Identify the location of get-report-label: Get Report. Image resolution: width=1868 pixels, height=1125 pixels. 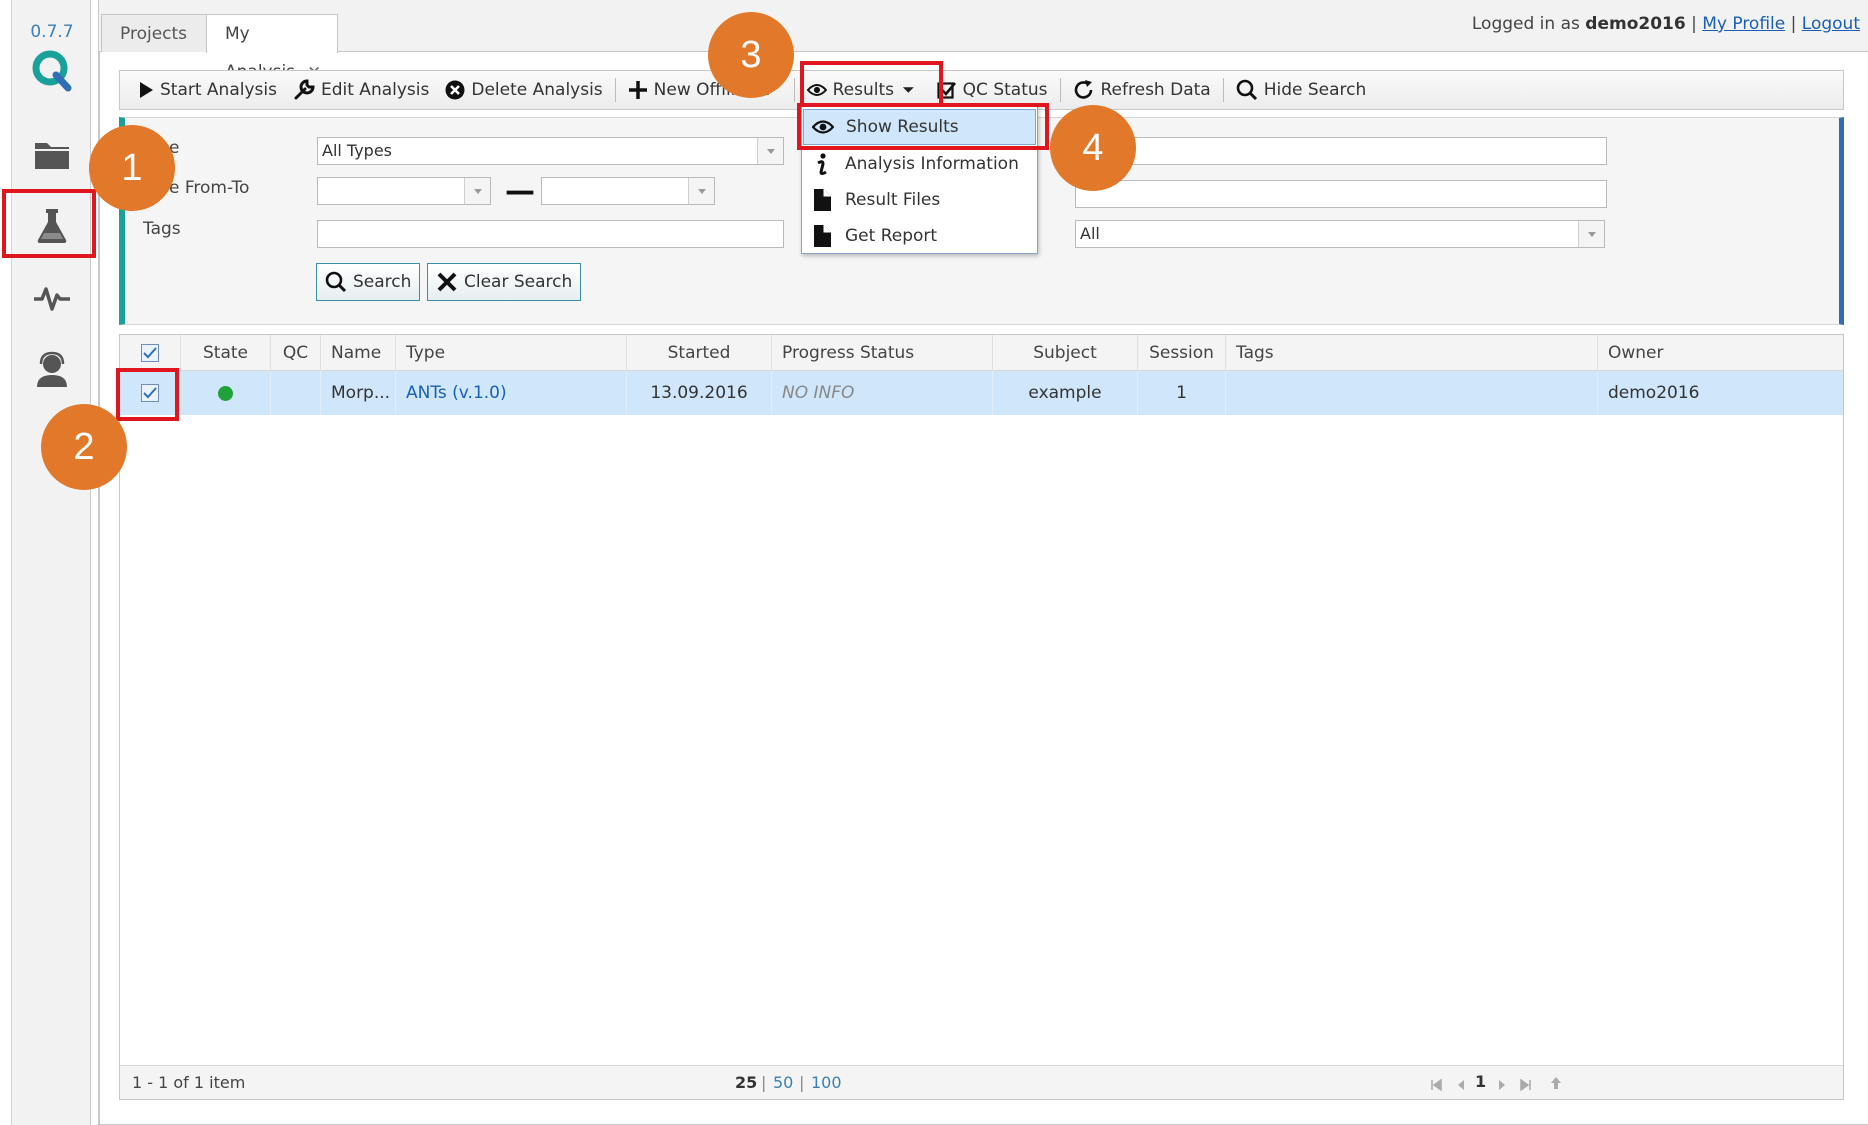
(891, 236).